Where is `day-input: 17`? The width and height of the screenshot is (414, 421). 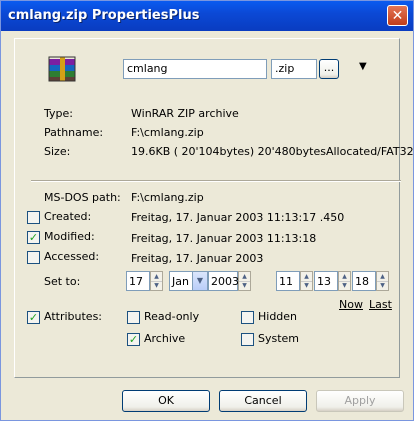
day-input: 17 is located at coordinates (138, 281).